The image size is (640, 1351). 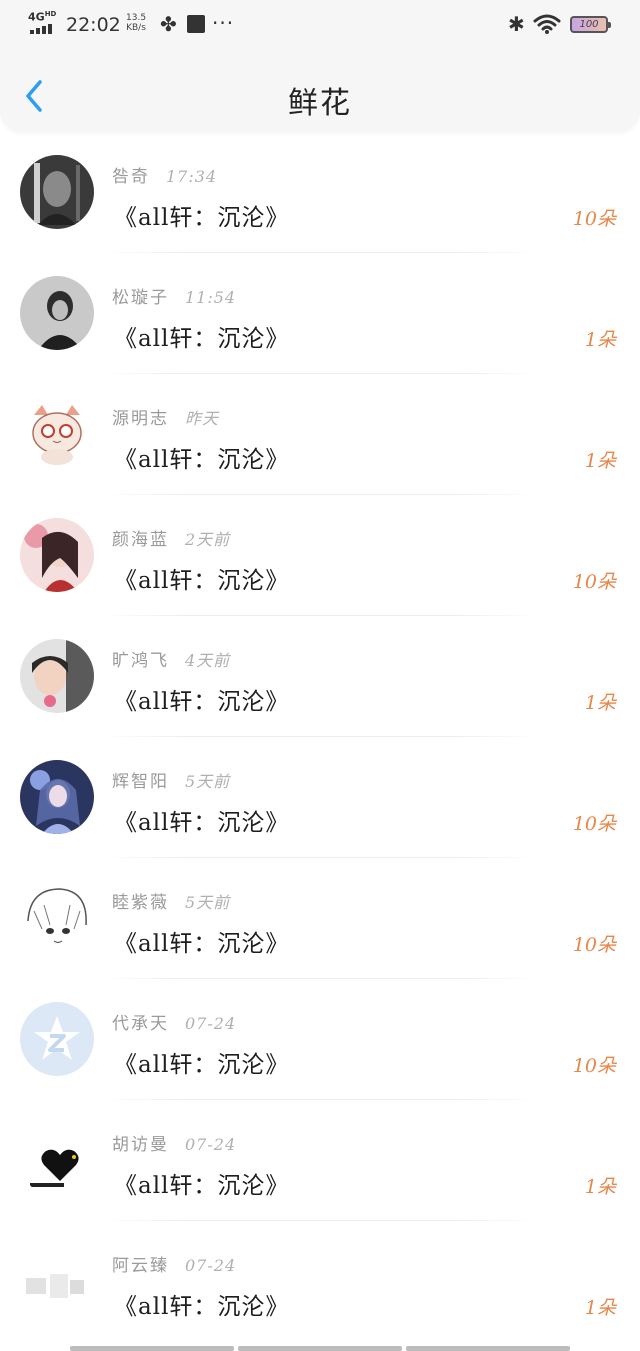 I want to click on list-item: 睦紫薇 5天前 《all轩：沉沦》 10朵, so click(x=320, y=918).